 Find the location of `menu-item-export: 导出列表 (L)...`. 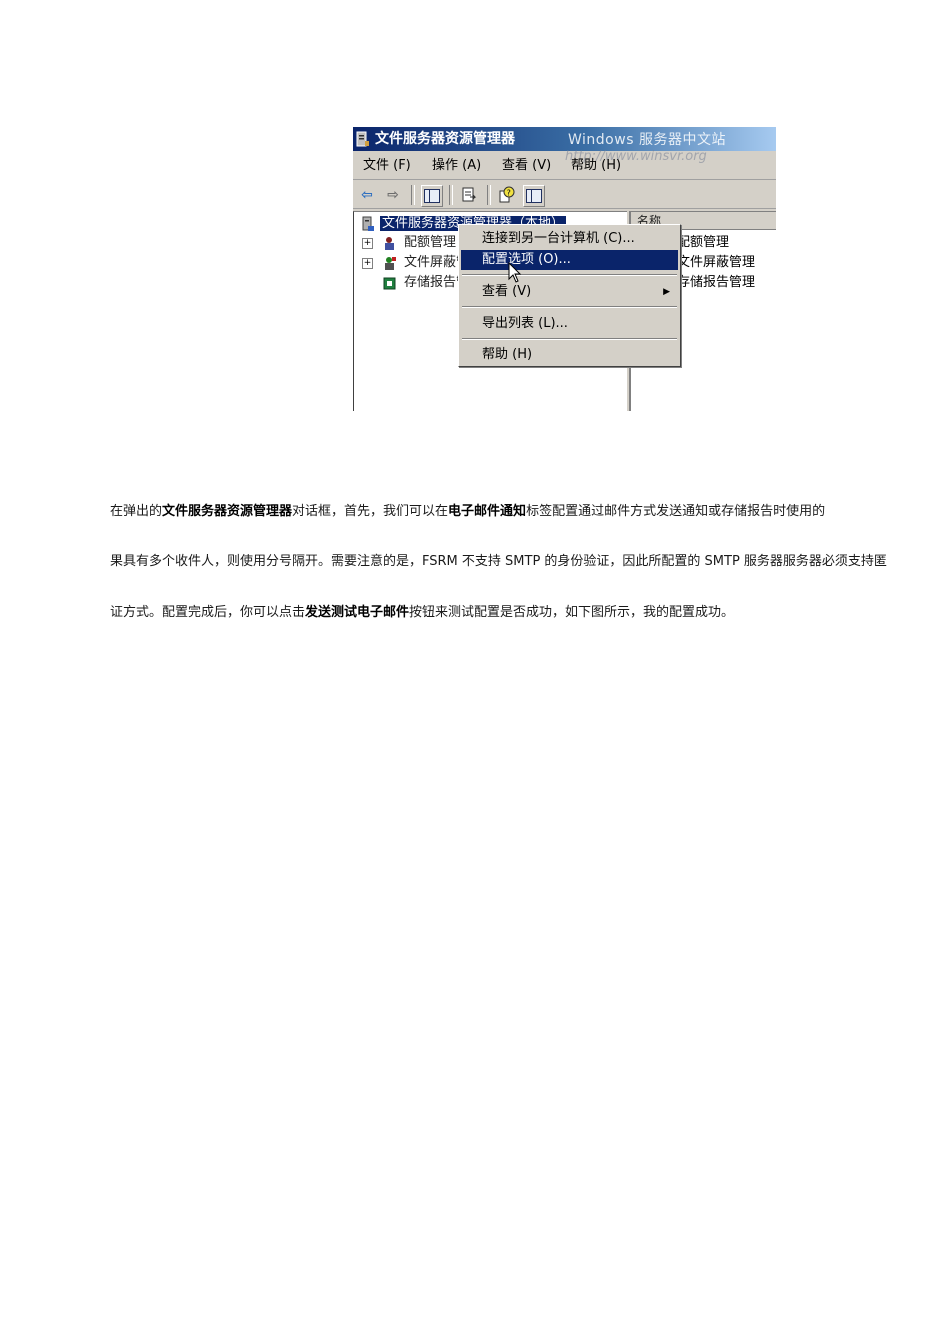

menu-item-export: 导出列表 (L)... is located at coordinates (569, 324).